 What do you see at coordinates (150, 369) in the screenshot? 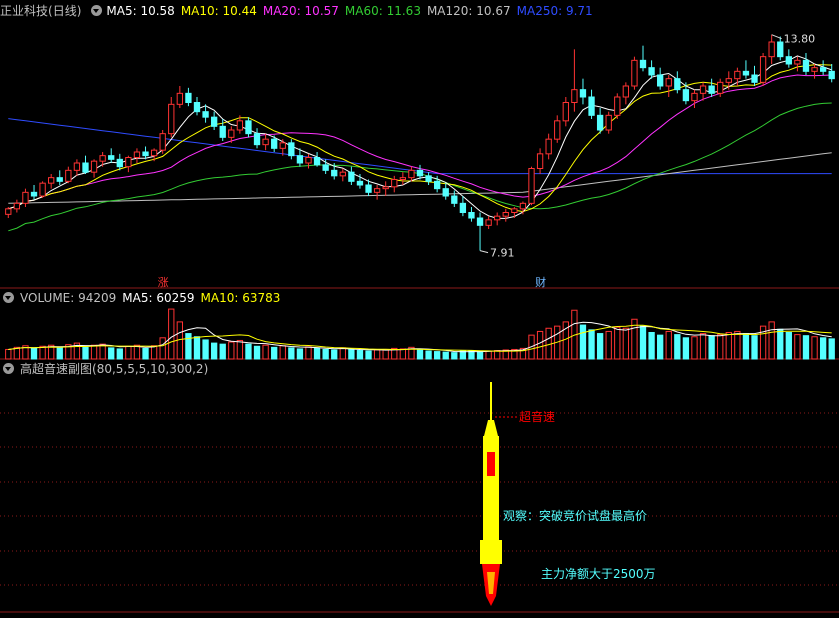
I see `indicator-params: (80,5,5,5,10,300,2)` at bounding box center [150, 369].